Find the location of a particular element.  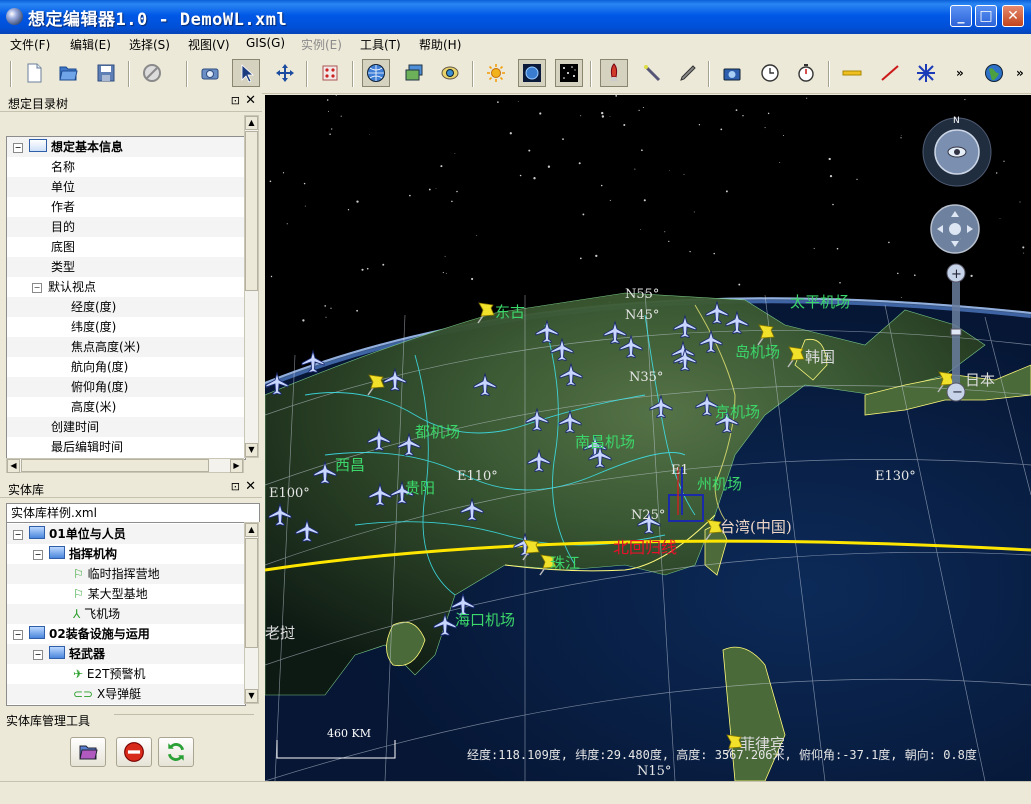

entity-node: ⊂⊃ X导弹艇 is located at coordinates (126, 694).